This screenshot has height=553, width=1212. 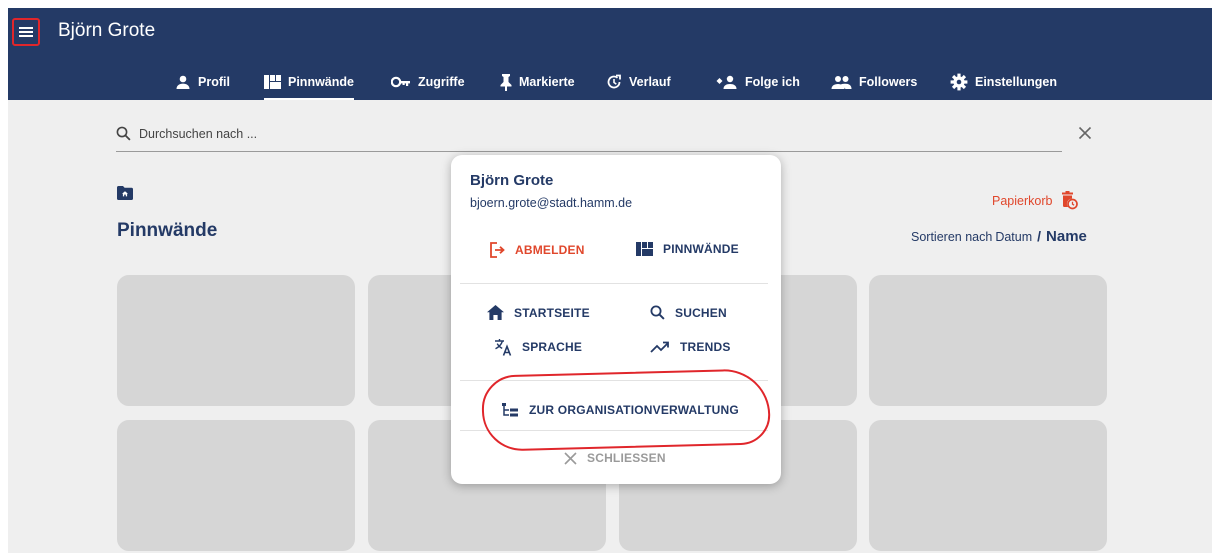 What do you see at coordinates (547, 82) in the screenshot?
I see `tab-label: Markierte` at bounding box center [547, 82].